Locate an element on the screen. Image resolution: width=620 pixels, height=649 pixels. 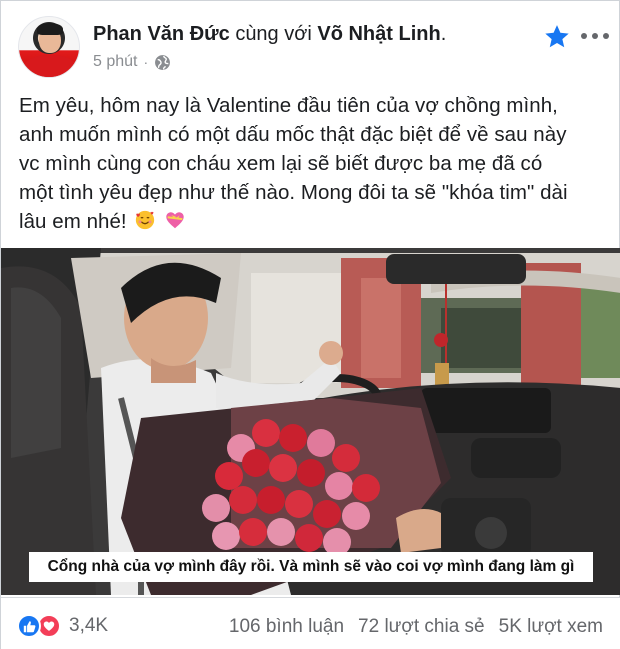
author-name: Phan Văn Đức is located at coordinates (161, 34).